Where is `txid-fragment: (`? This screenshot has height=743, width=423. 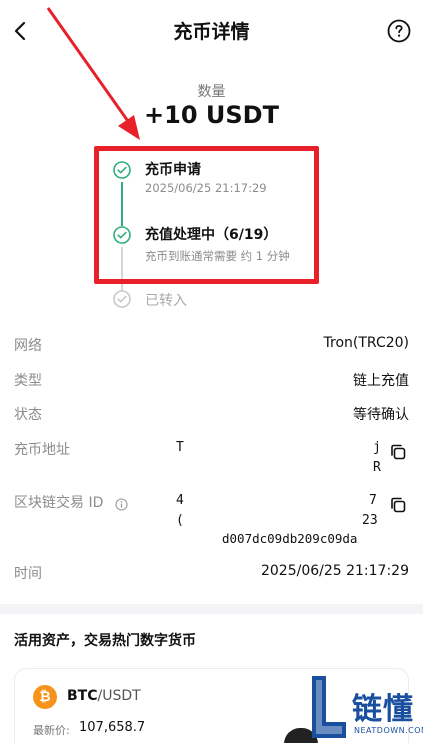
txid-fragment: ( is located at coordinates (180, 520).